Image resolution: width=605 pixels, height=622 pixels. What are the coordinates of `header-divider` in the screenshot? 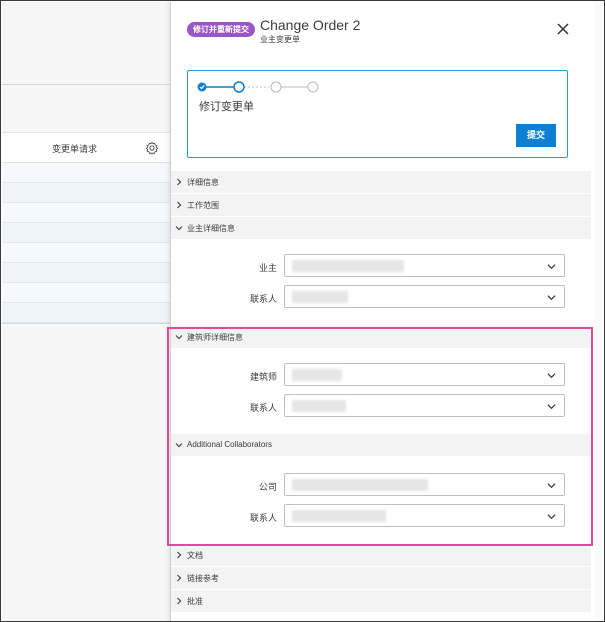 It's located at (86, 84).